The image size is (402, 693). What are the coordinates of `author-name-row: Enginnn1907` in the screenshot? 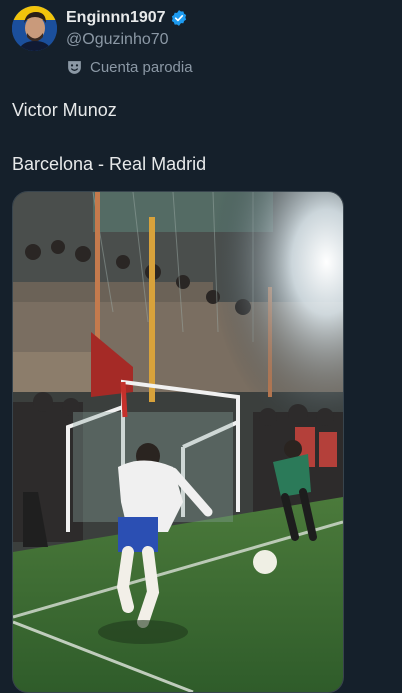 It's located at (127, 18).